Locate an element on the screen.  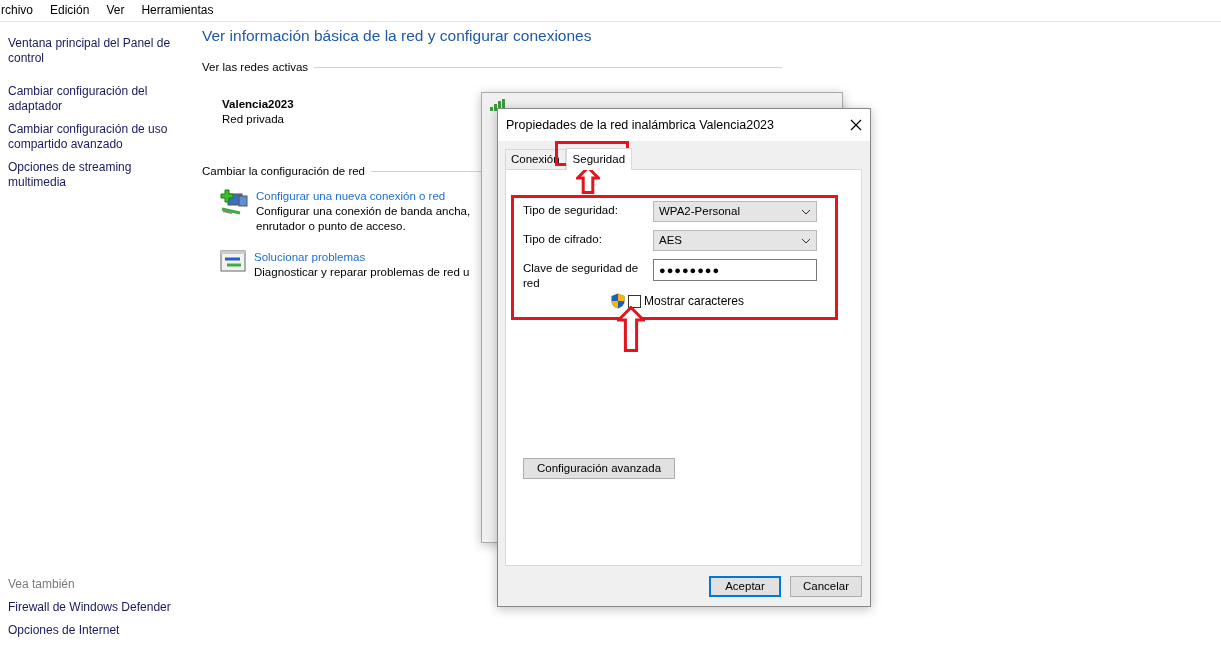
shield-icon is located at coordinates (618, 301).